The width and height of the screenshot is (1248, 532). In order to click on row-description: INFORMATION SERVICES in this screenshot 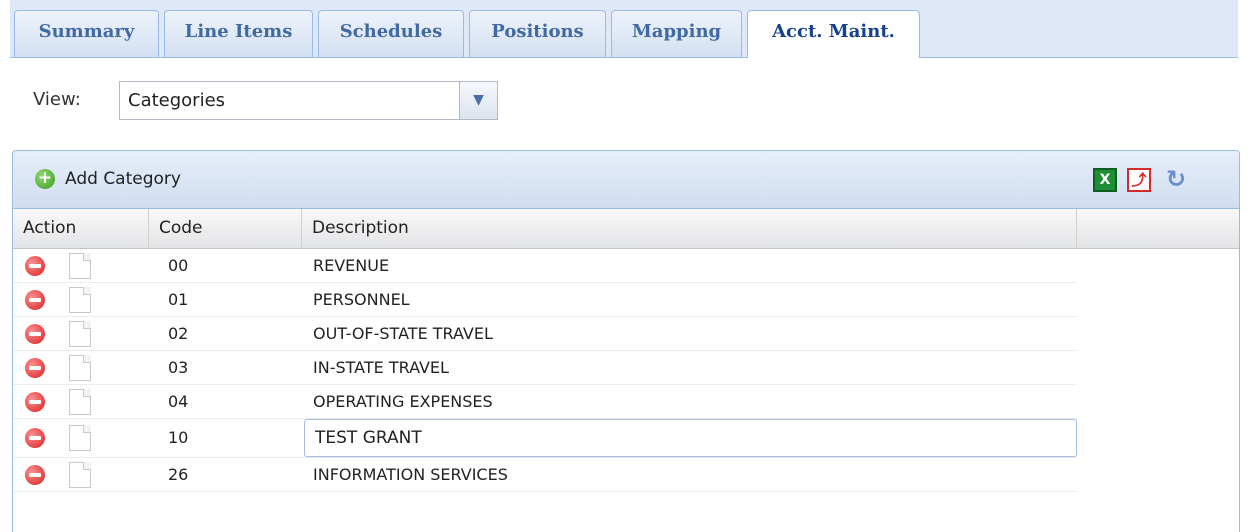, I will do `click(410, 474)`.